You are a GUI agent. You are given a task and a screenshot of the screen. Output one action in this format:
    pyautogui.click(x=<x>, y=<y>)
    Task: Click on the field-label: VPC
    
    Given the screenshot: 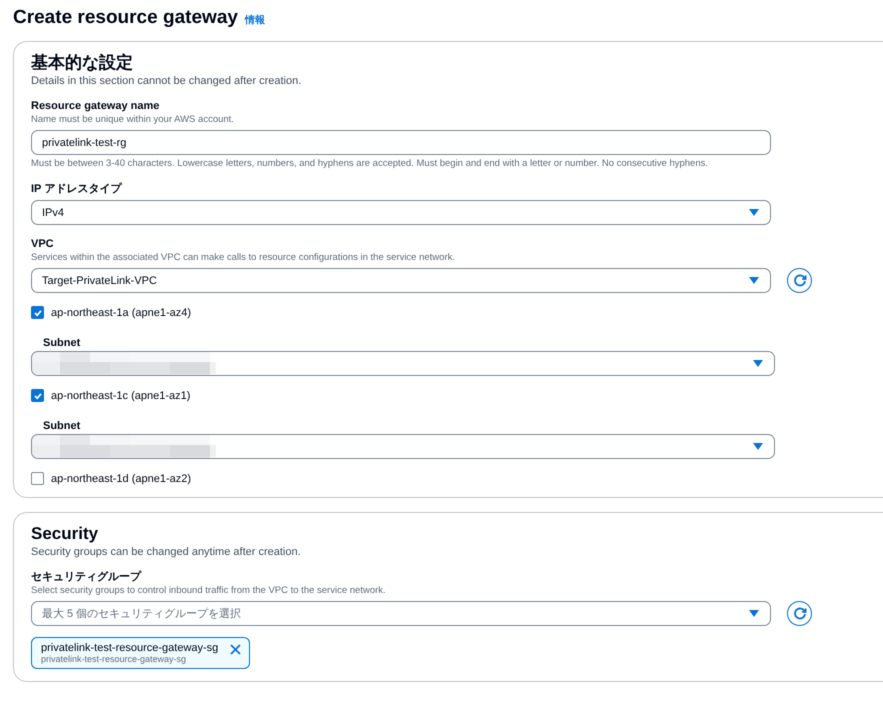 What is the action you would take?
    pyautogui.click(x=43, y=244)
    